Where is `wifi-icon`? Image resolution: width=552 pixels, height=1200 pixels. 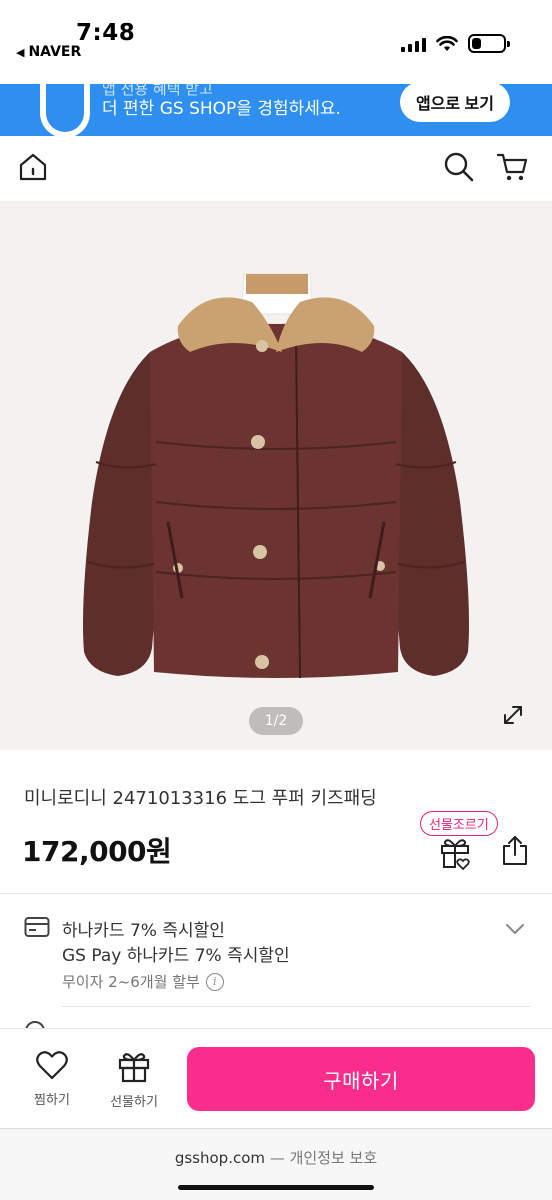 wifi-icon is located at coordinates (447, 43).